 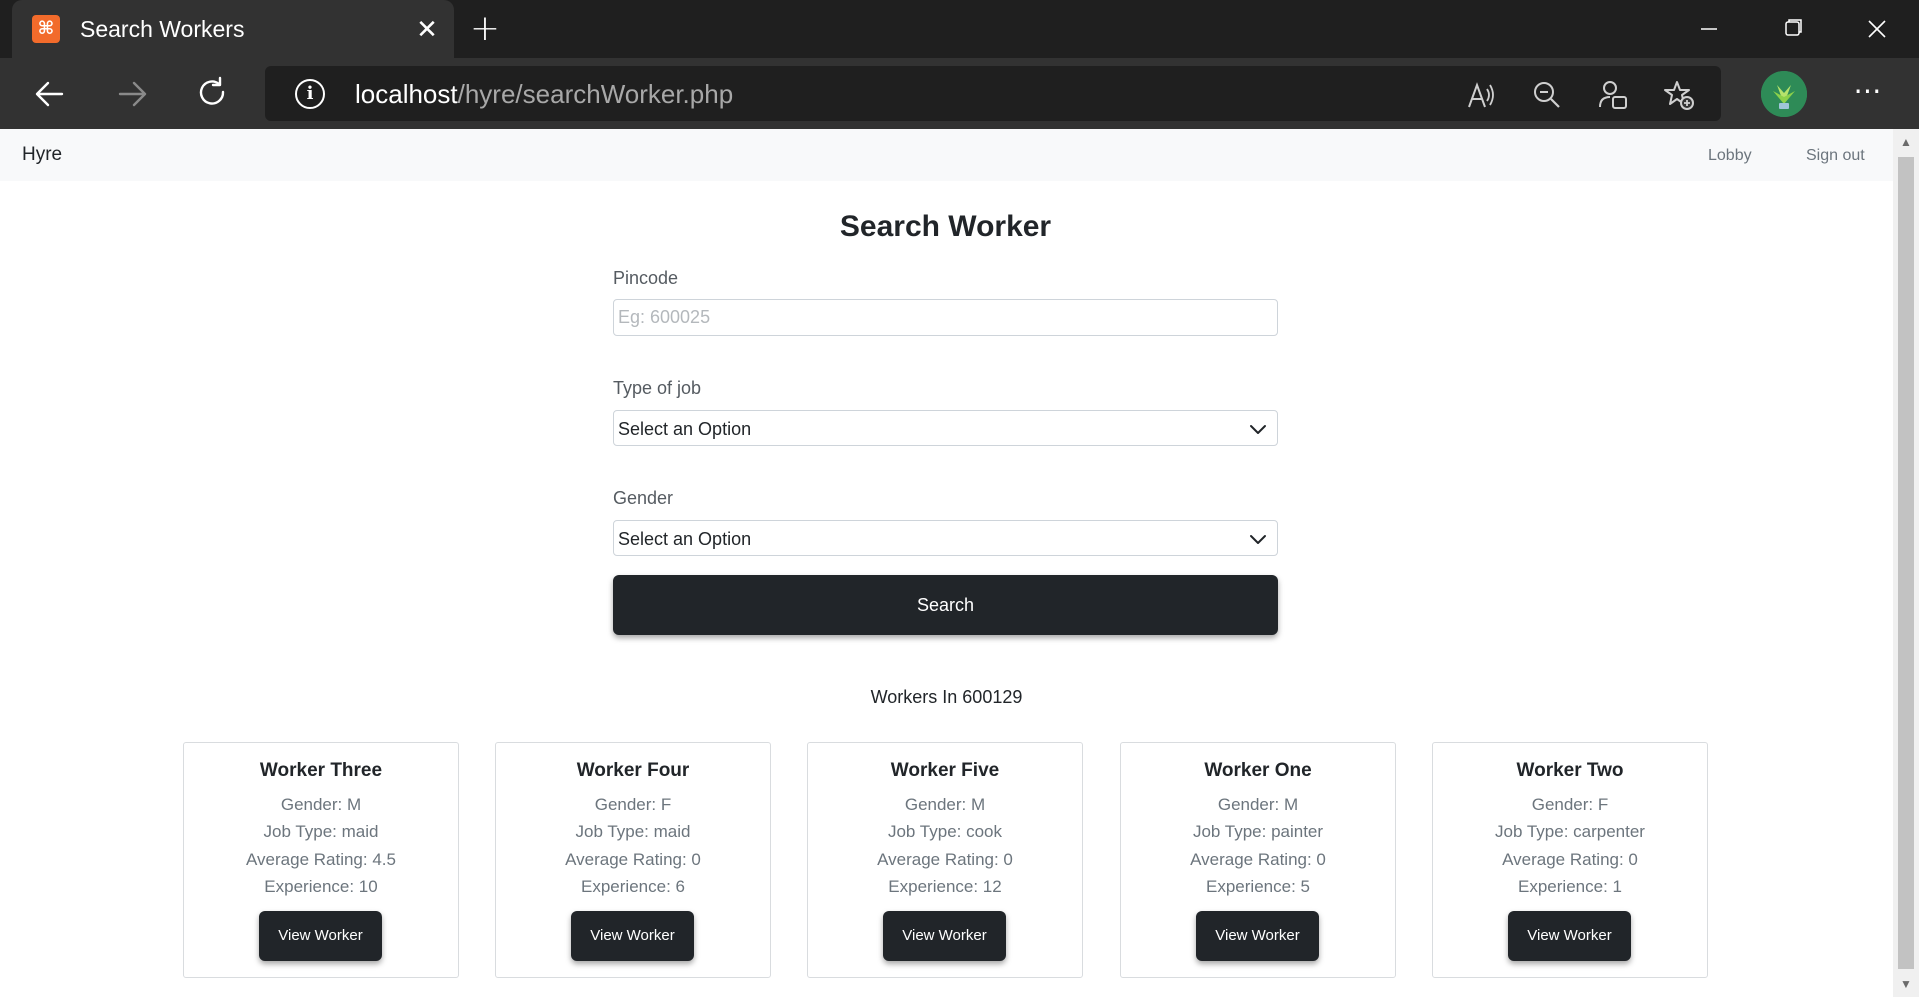 What do you see at coordinates (42, 155) in the screenshot?
I see `brand-link: Hyre` at bounding box center [42, 155].